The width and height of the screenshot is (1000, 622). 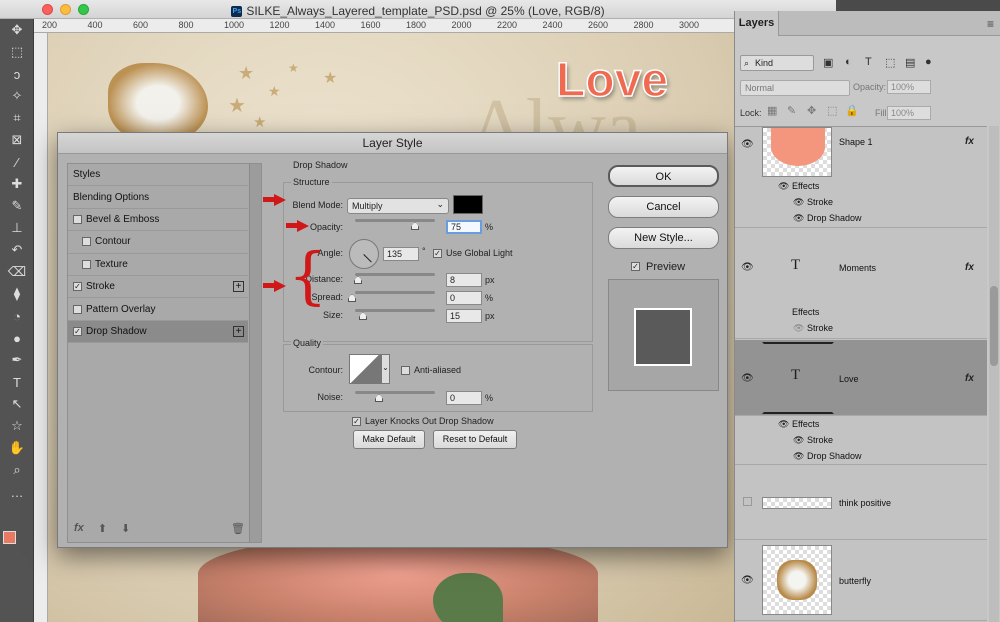 I want to click on panel-menu-icon: ≡, so click(x=990, y=24).